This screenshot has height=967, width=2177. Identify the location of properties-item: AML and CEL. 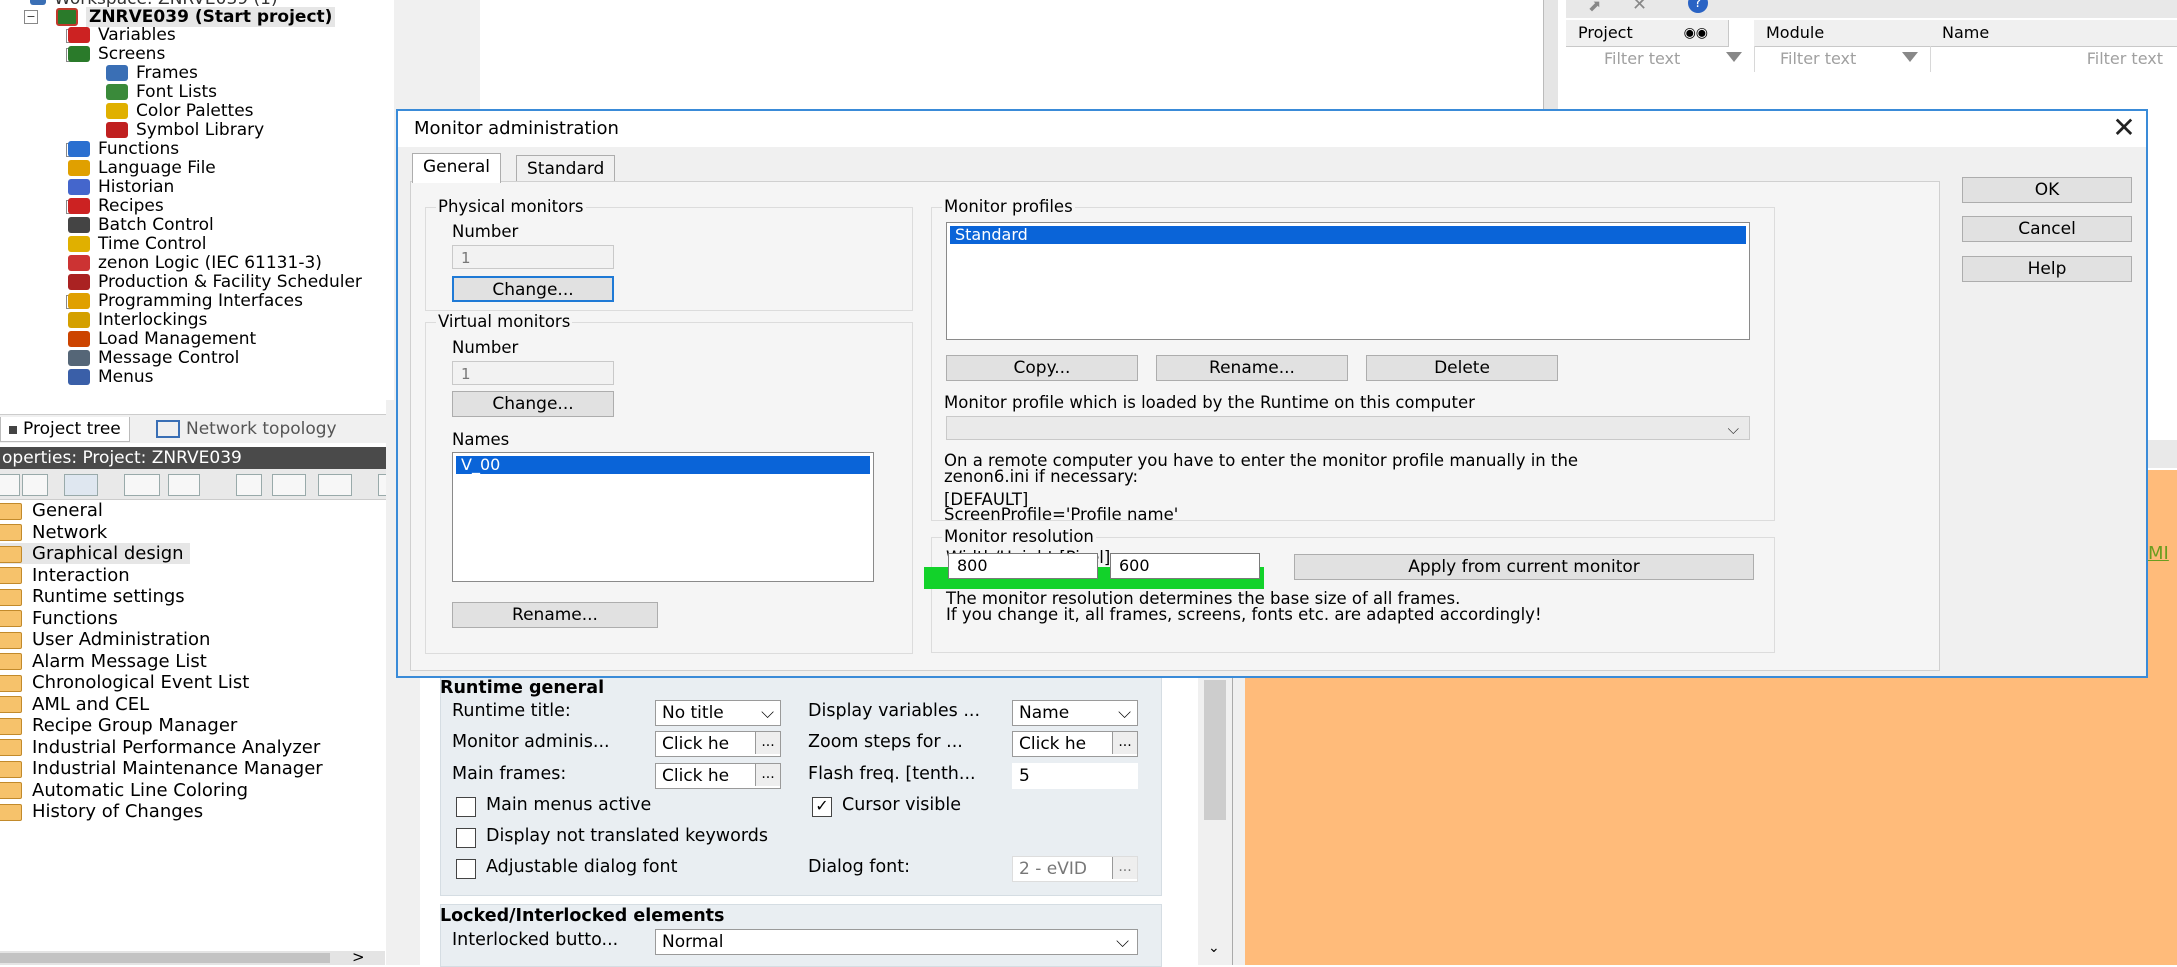
(77, 704).